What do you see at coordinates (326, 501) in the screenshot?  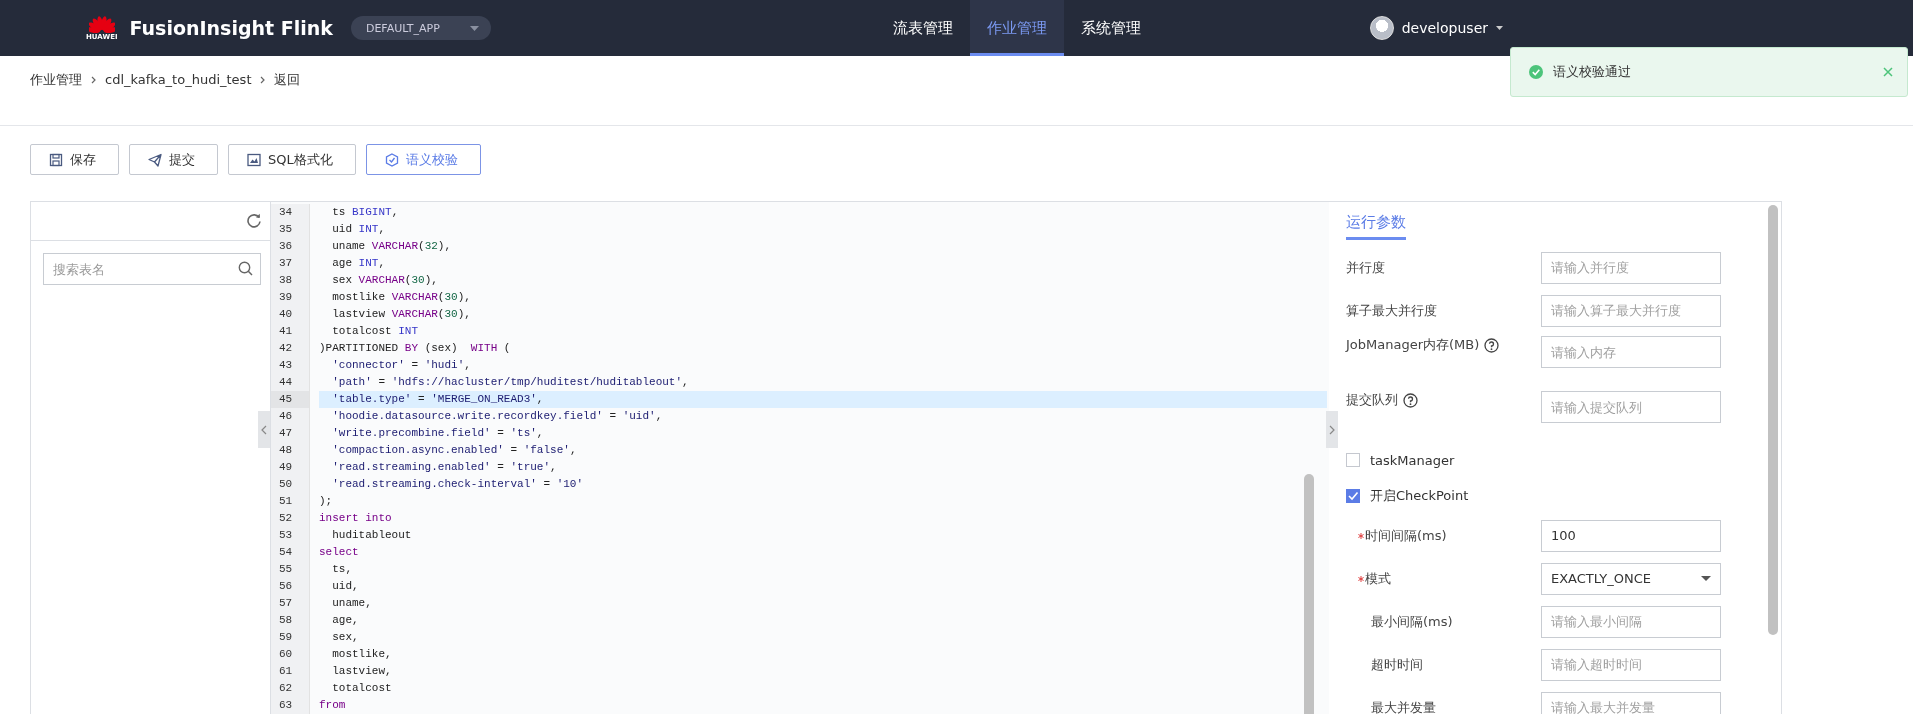 I see `code-line: );` at bounding box center [326, 501].